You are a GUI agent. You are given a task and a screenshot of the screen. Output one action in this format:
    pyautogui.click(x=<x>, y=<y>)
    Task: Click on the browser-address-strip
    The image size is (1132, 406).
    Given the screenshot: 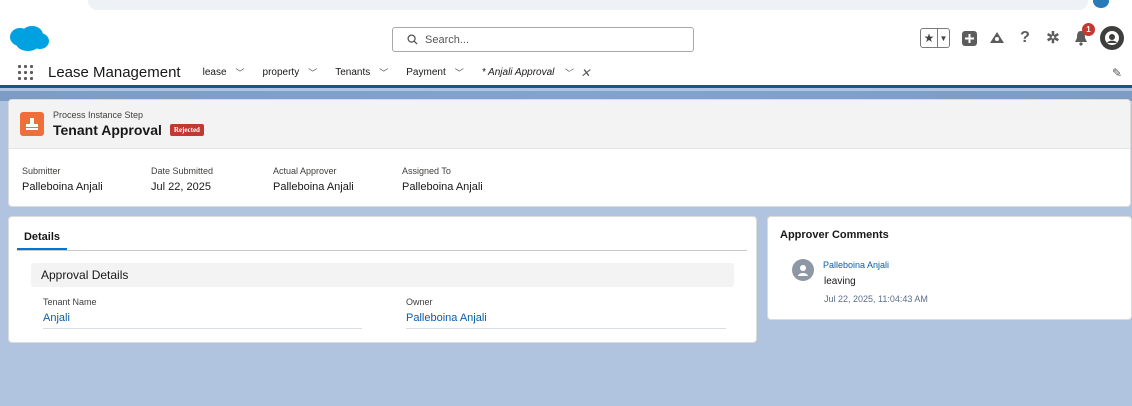 What is the action you would take?
    pyautogui.click(x=566, y=8)
    